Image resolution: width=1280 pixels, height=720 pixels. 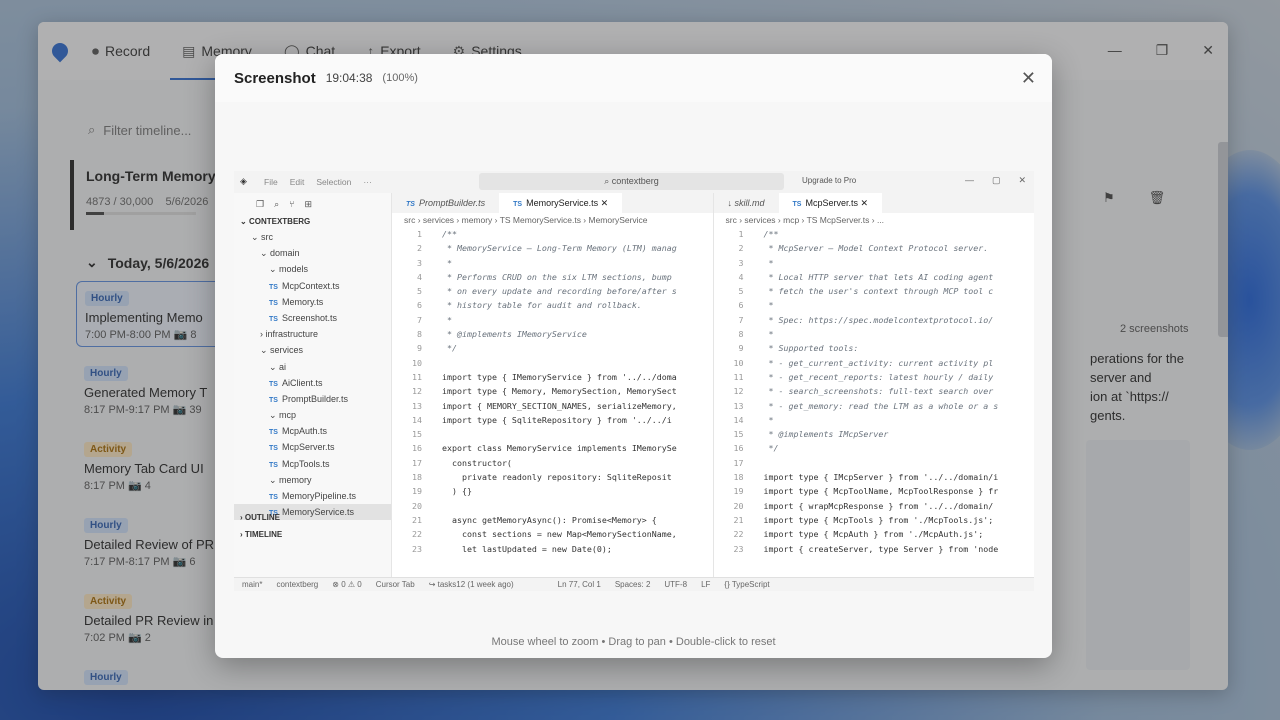 I want to click on code-line: 14 *, so click(x=753, y=419).